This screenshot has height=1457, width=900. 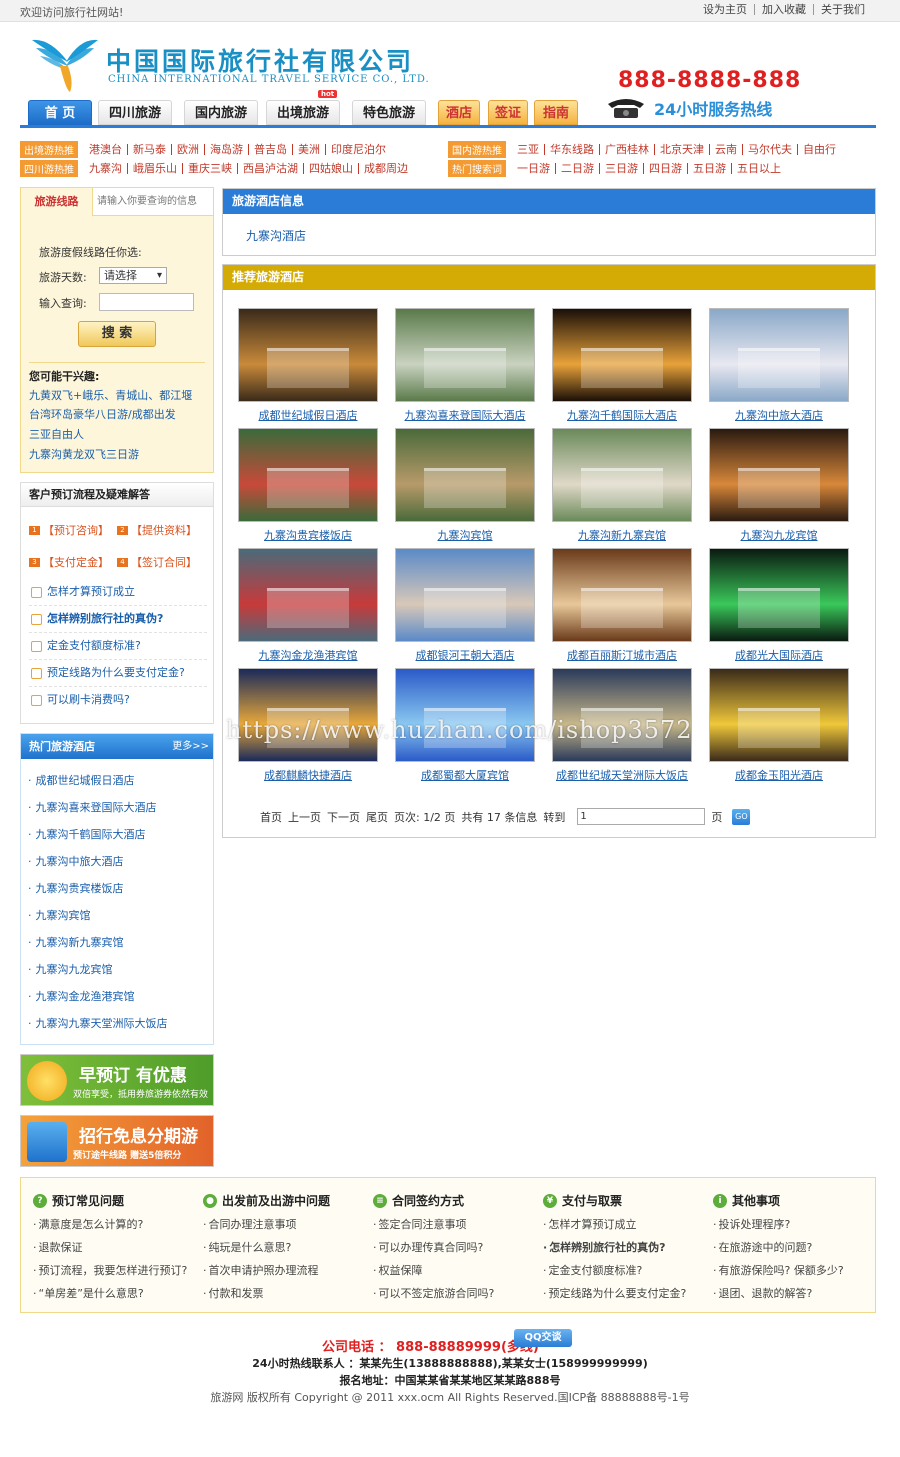 I want to click on hotel-card: 九寨沟金龙渔港宾馆, so click(x=308, y=605).